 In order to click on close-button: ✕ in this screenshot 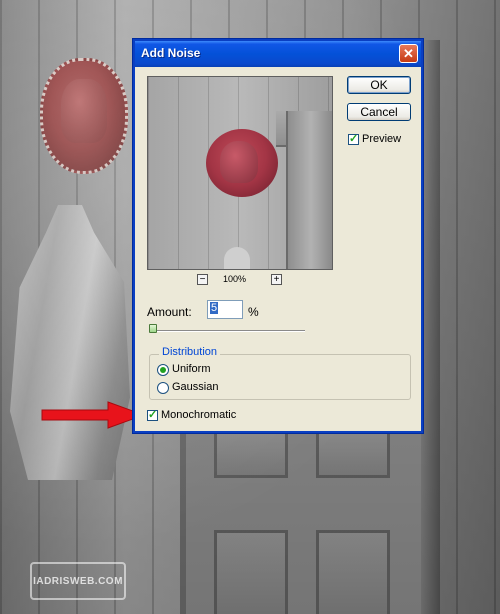, I will do `click(408, 53)`.